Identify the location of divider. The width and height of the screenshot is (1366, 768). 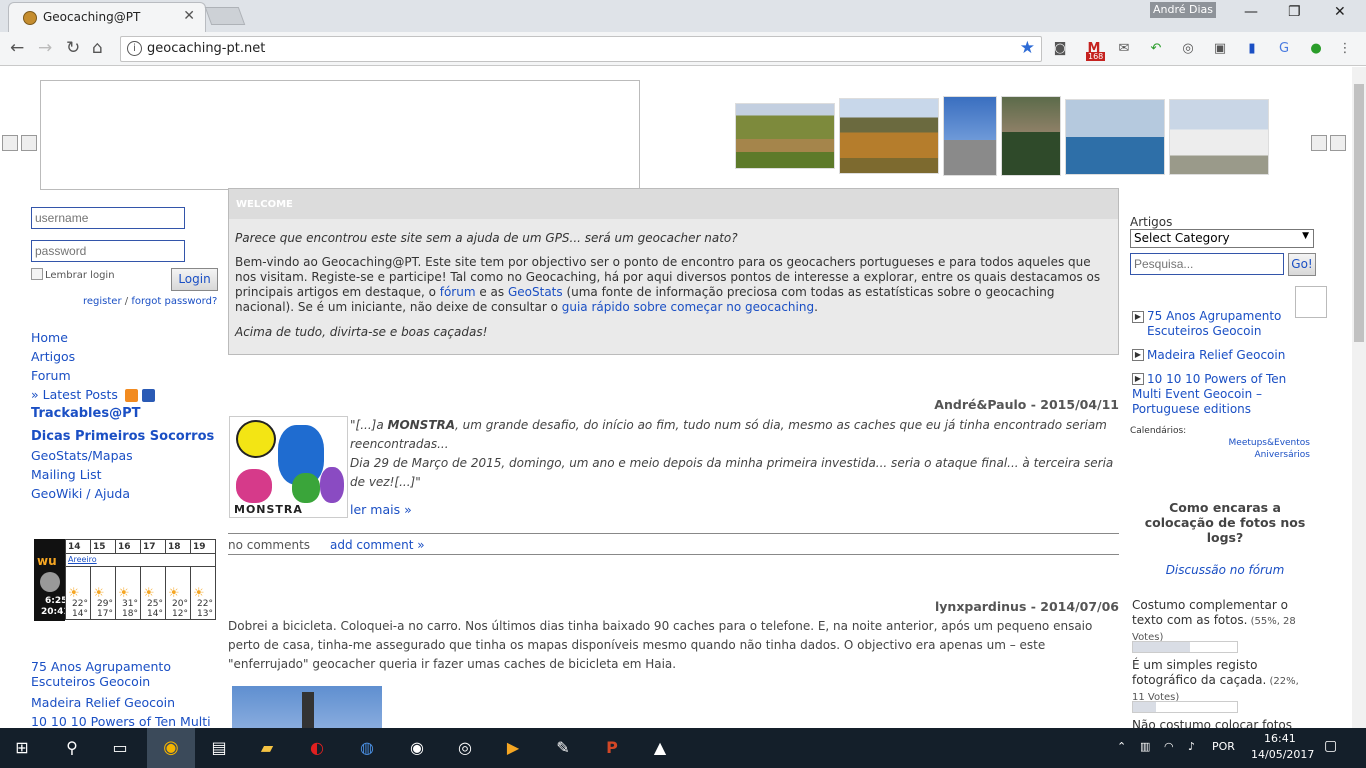
(673, 554).